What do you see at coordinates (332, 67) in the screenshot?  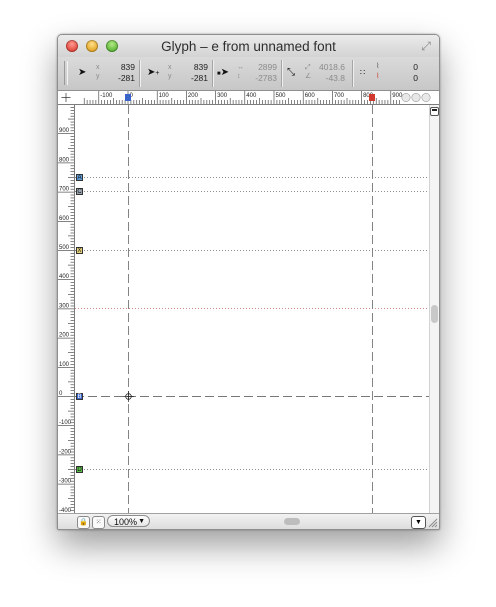 I see `distance-value: 4018.6` at bounding box center [332, 67].